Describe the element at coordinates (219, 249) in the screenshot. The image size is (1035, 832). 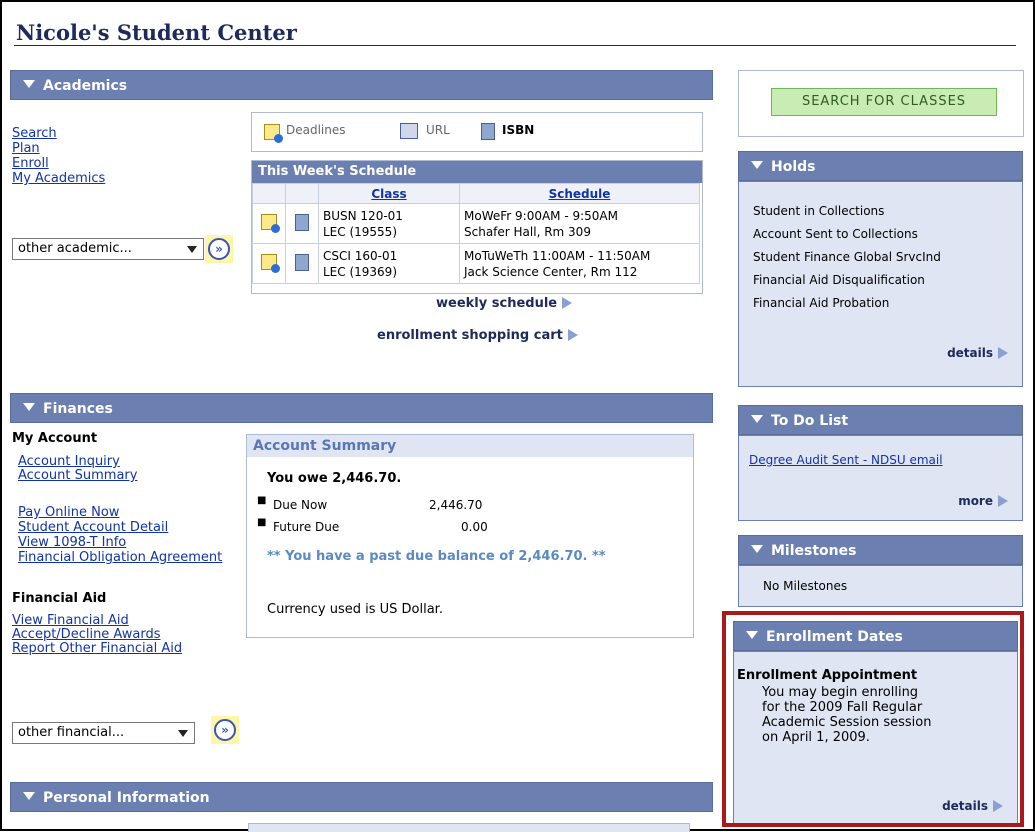
I see `academic-go-button: »` at that location.